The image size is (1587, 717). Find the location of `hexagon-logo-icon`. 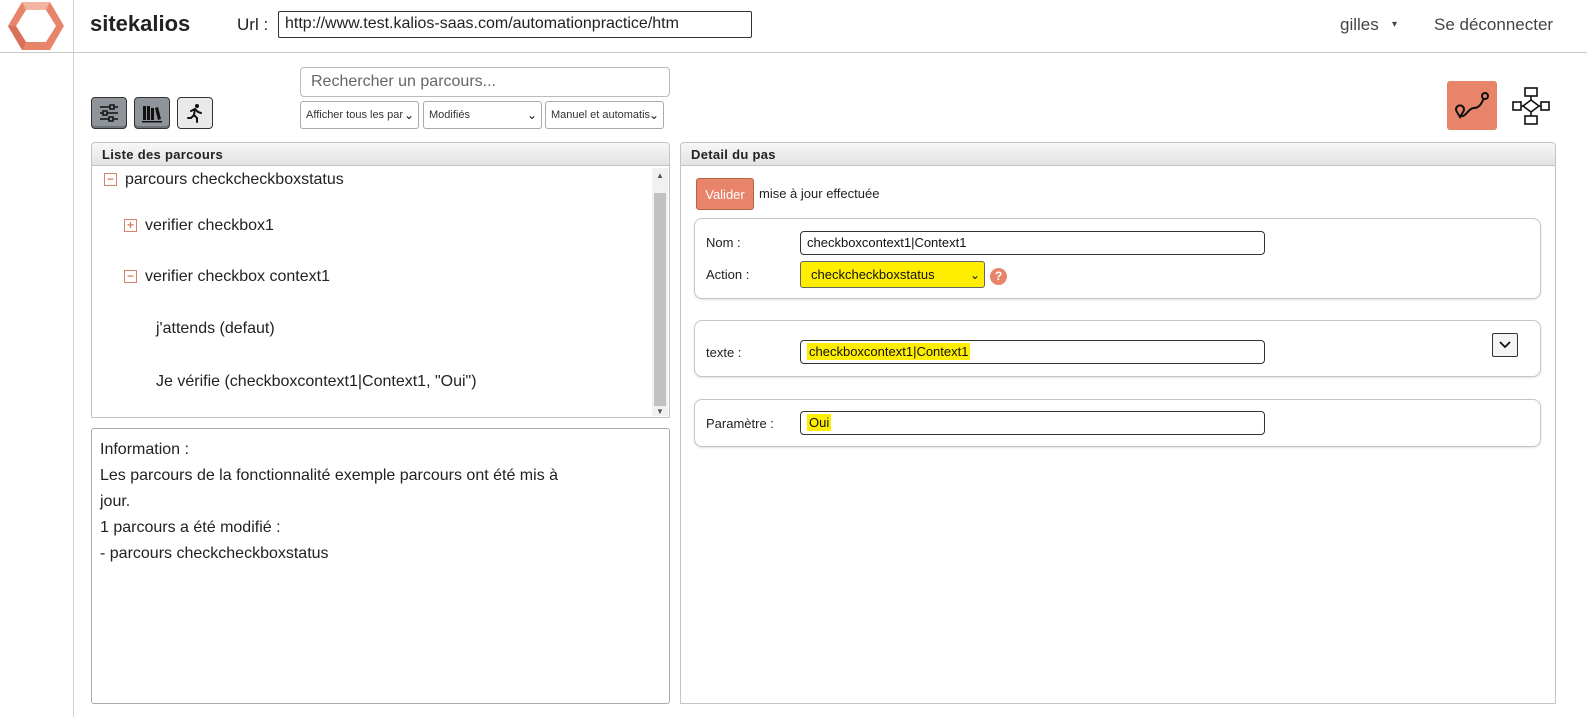

hexagon-logo-icon is located at coordinates (36, 26).